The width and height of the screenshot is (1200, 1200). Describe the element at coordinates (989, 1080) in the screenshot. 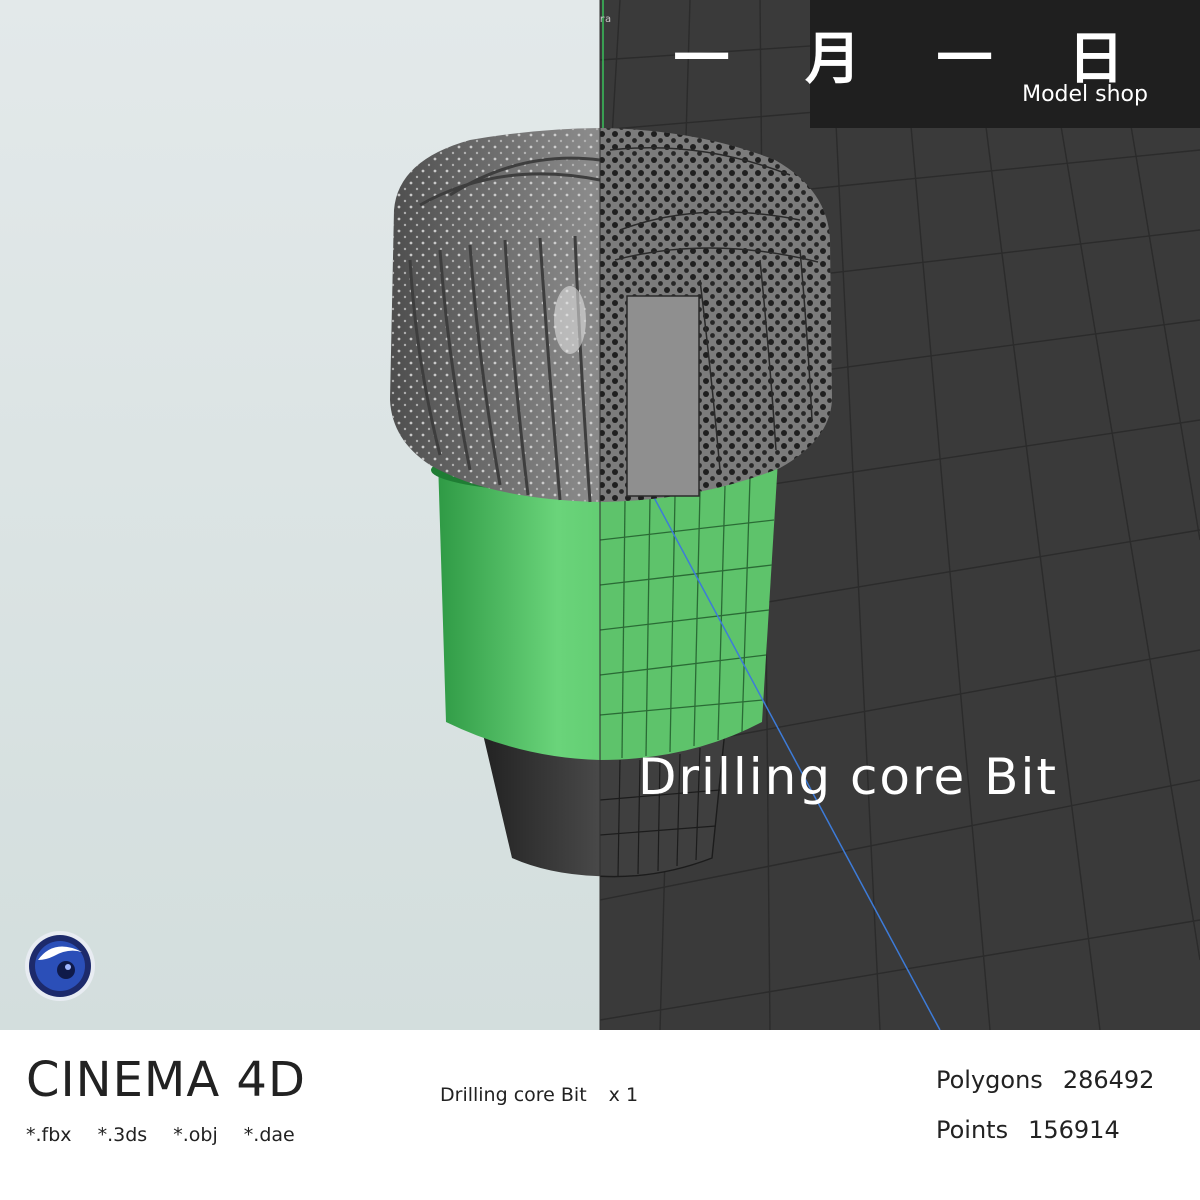

I see `polygons-label: Polygons` at that location.